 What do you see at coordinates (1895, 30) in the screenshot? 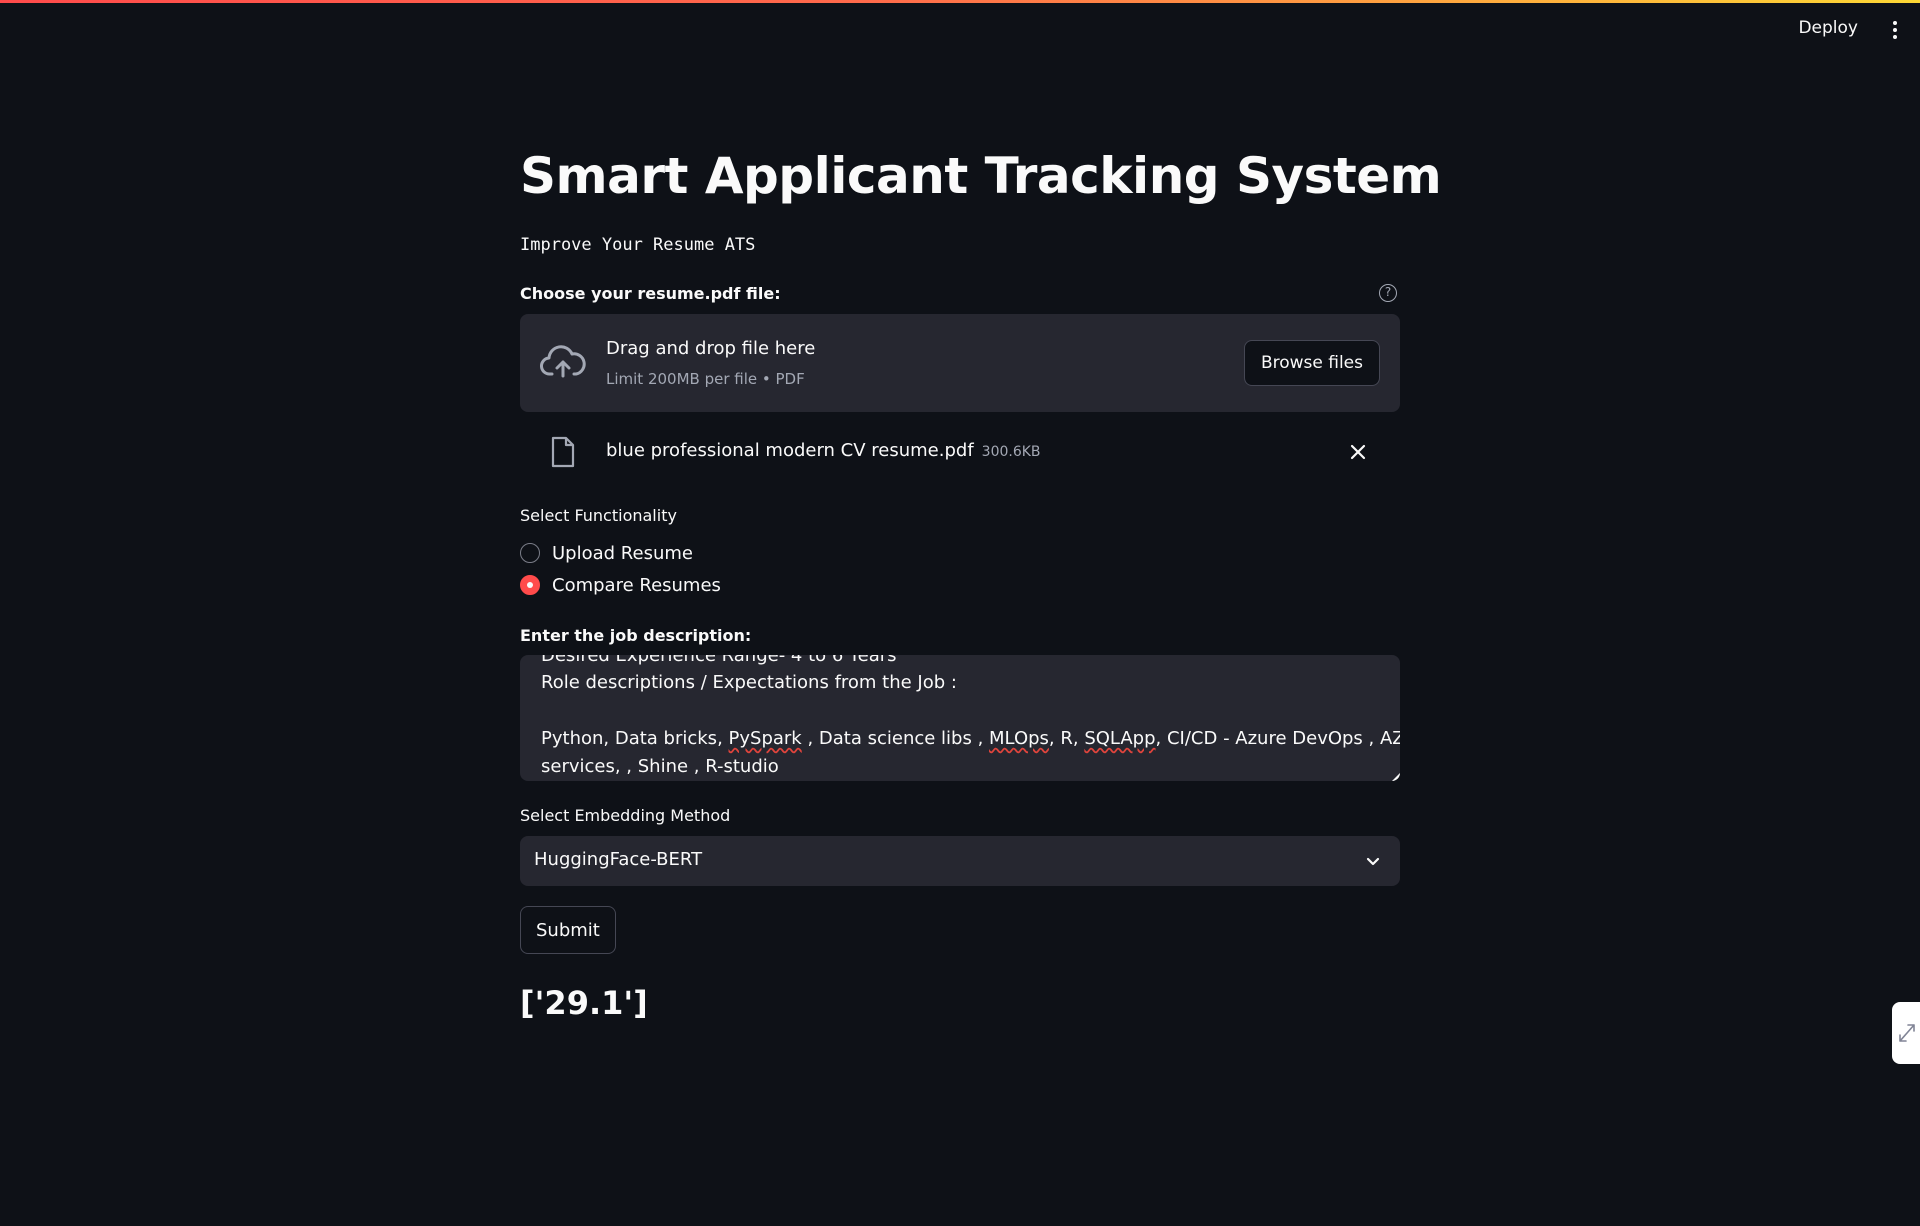
I see `main-menu-icon` at bounding box center [1895, 30].